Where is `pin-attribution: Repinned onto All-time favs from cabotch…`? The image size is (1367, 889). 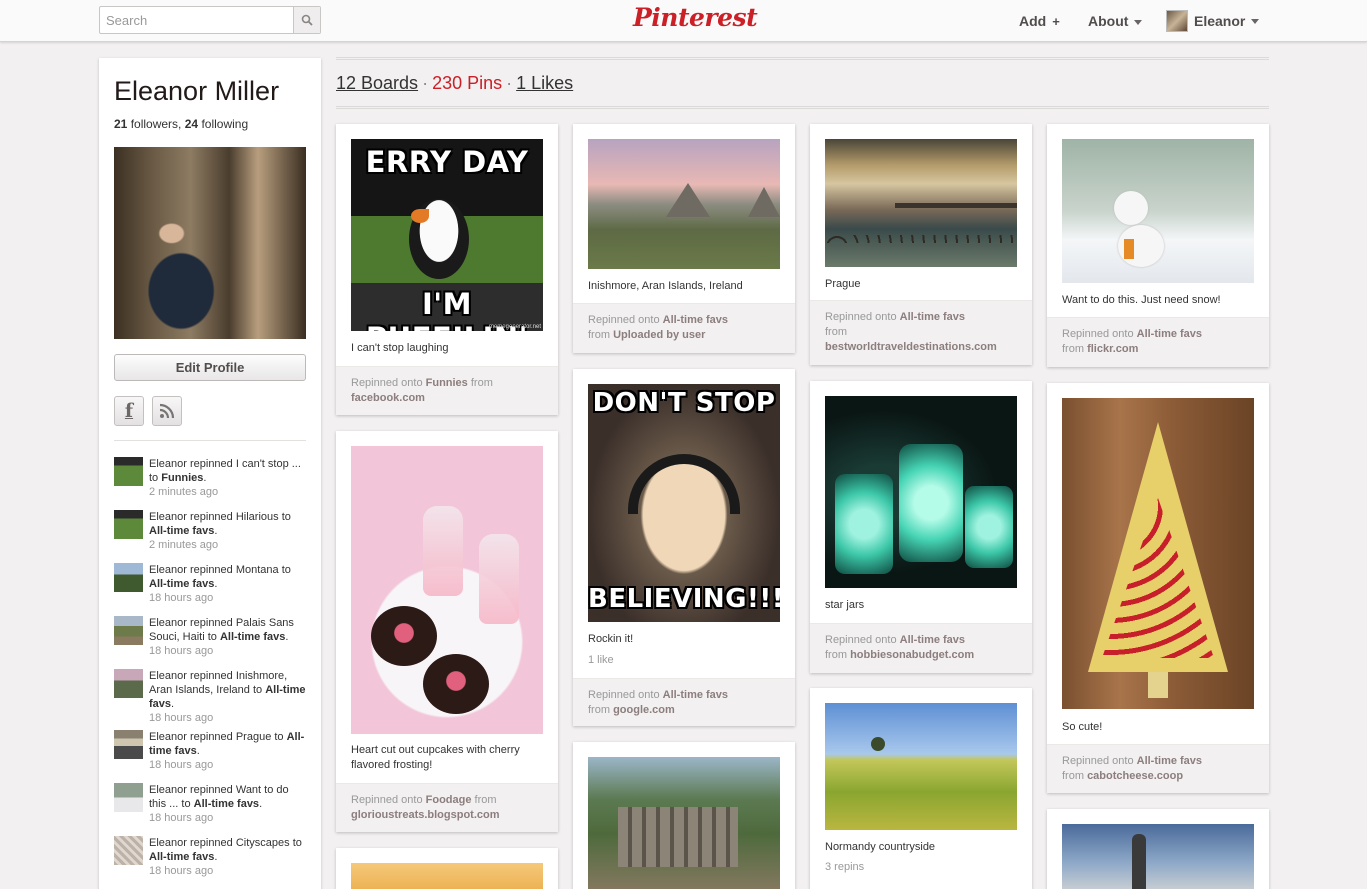
pin-attribution: Repinned onto All-time favs from cabotch… is located at coordinates (1158, 768).